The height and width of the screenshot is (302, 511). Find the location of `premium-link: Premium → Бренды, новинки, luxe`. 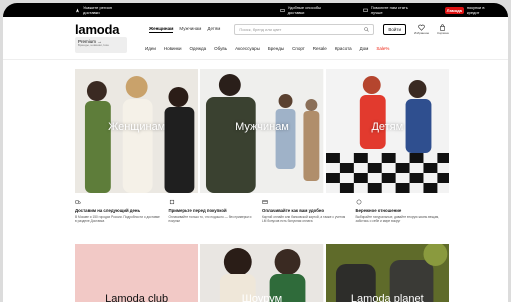

premium-link: Premium → Бренды, новинки, luxe is located at coordinates (101, 45).